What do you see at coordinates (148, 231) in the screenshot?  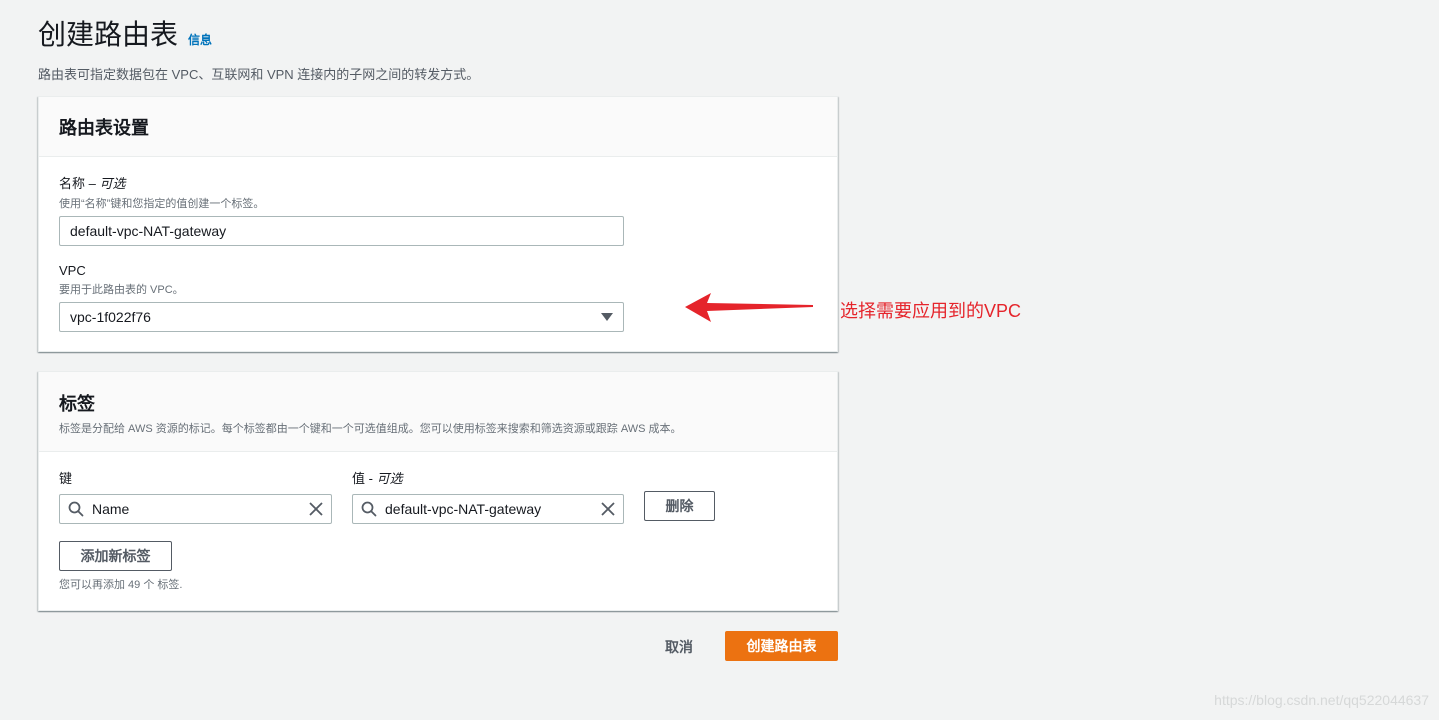 I see `name-input-value: default-vpc-NAT-gateway` at bounding box center [148, 231].